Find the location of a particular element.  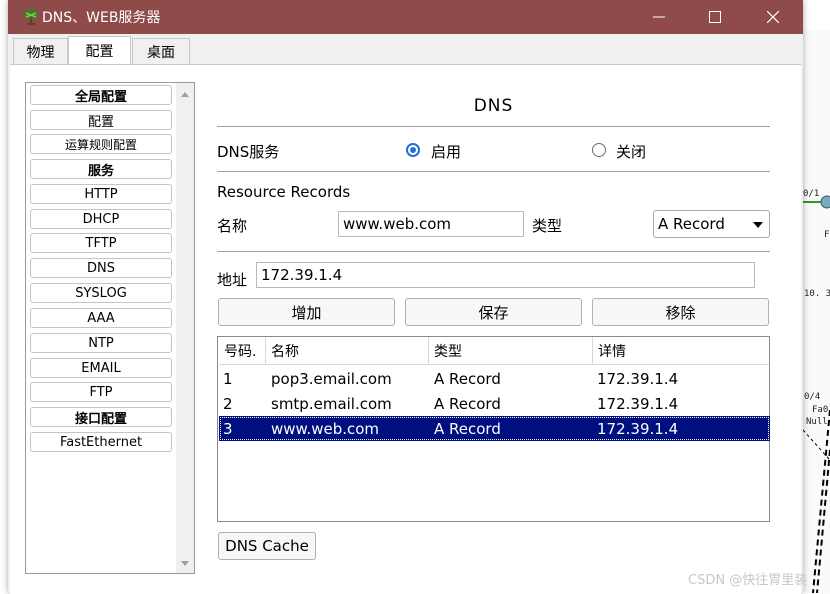

sidebar-item-http: HTTP is located at coordinates (101, 194).